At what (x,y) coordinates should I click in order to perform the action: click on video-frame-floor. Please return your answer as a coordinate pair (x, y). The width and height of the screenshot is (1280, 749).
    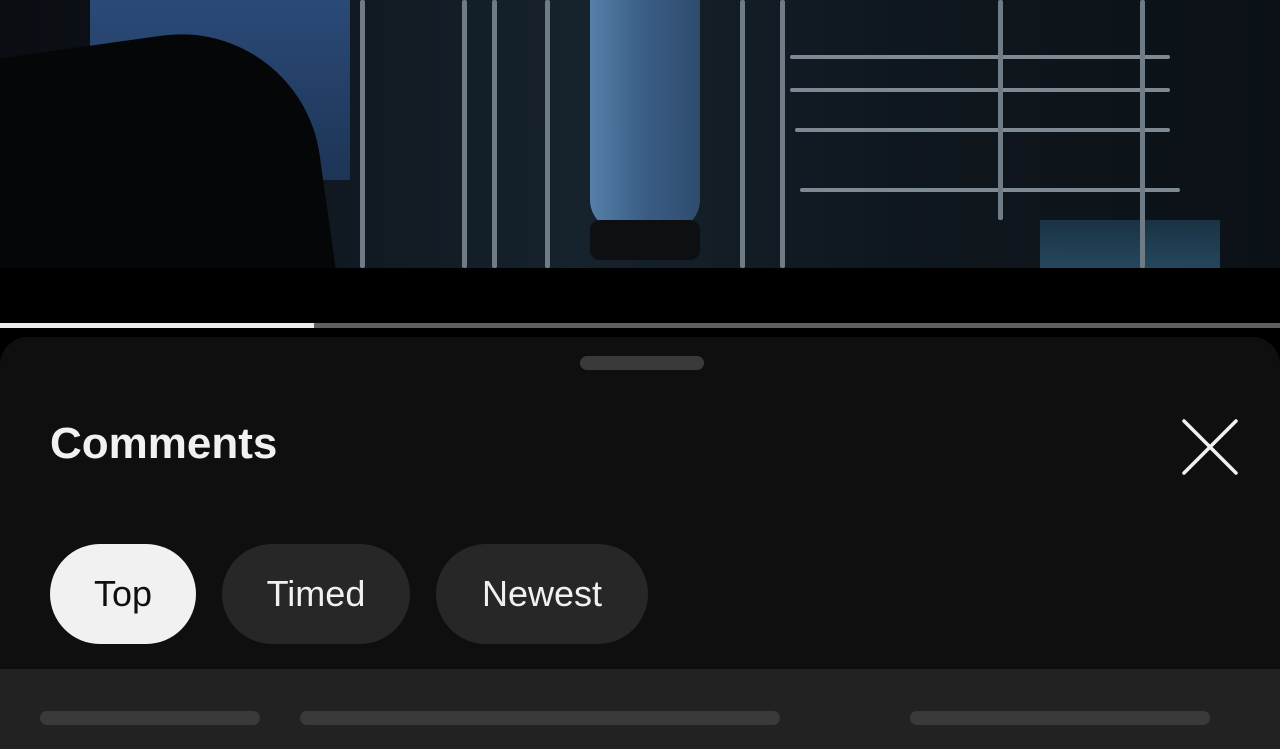
    Looking at the image, I should click on (1130, 244).